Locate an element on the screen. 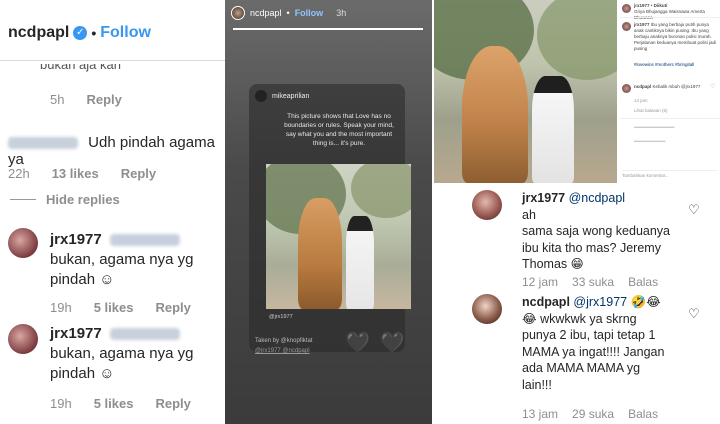  comment: Udh pindah agama ya is located at coordinates (116, 151).